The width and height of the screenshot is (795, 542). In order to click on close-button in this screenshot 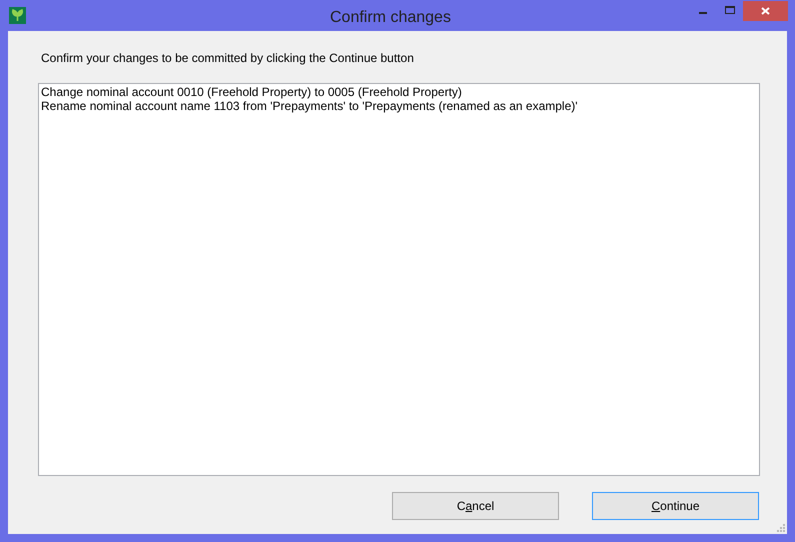, I will do `click(765, 11)`.